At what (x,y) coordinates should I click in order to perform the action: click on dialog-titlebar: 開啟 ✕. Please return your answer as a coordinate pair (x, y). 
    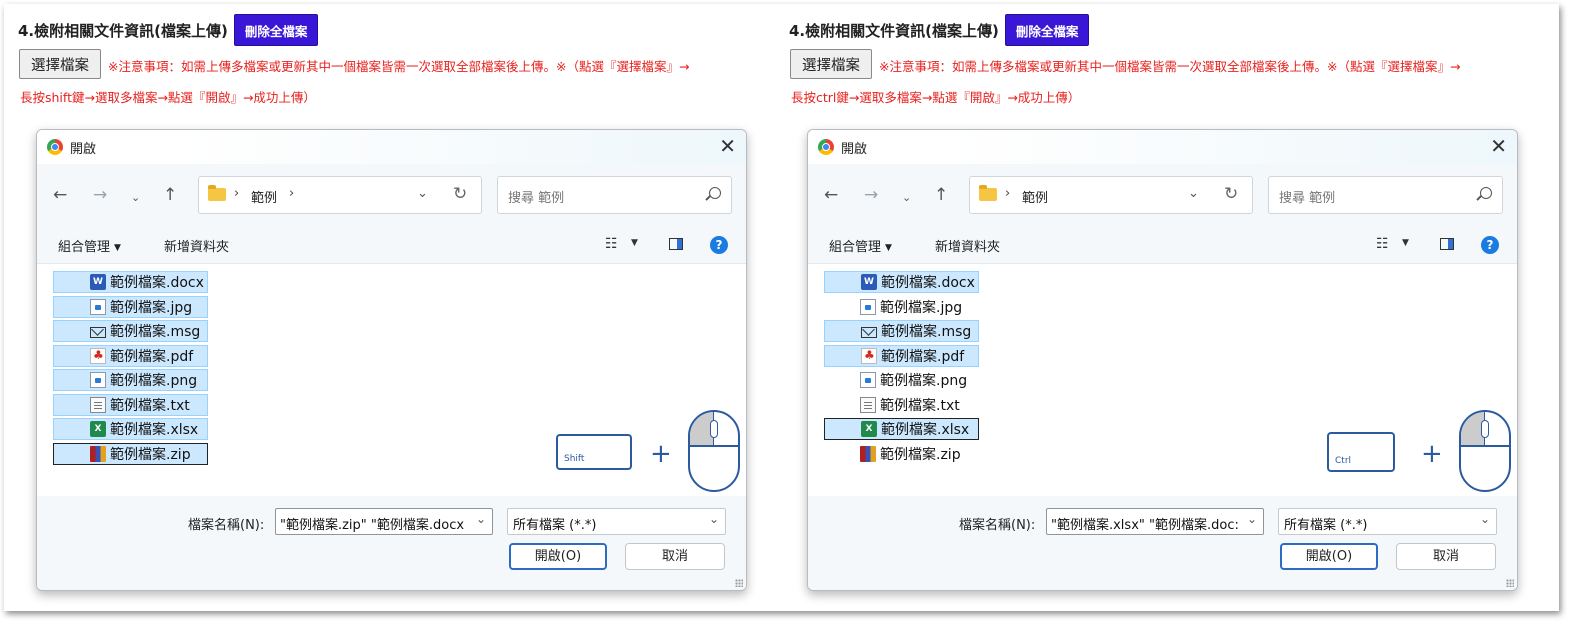
    Looking at the image, I should click on (391, 147).